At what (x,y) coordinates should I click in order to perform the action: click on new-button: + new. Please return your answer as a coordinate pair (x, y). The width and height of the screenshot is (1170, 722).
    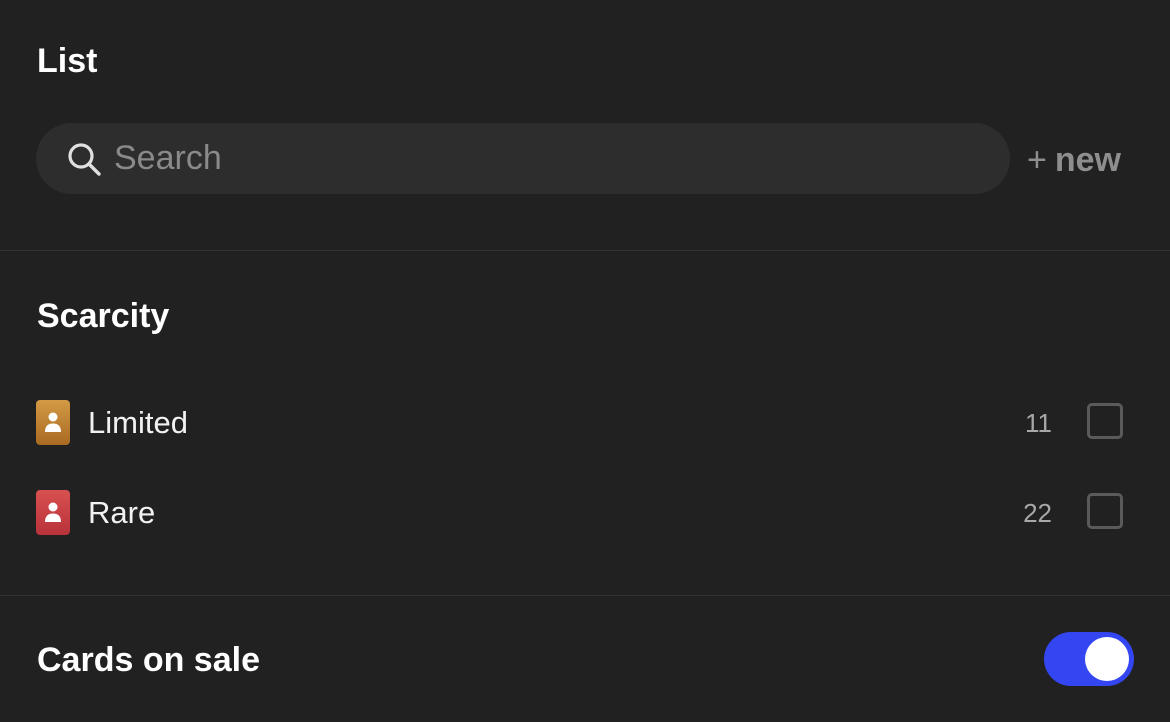
    Looking at the image, I should click on (1074, 160).